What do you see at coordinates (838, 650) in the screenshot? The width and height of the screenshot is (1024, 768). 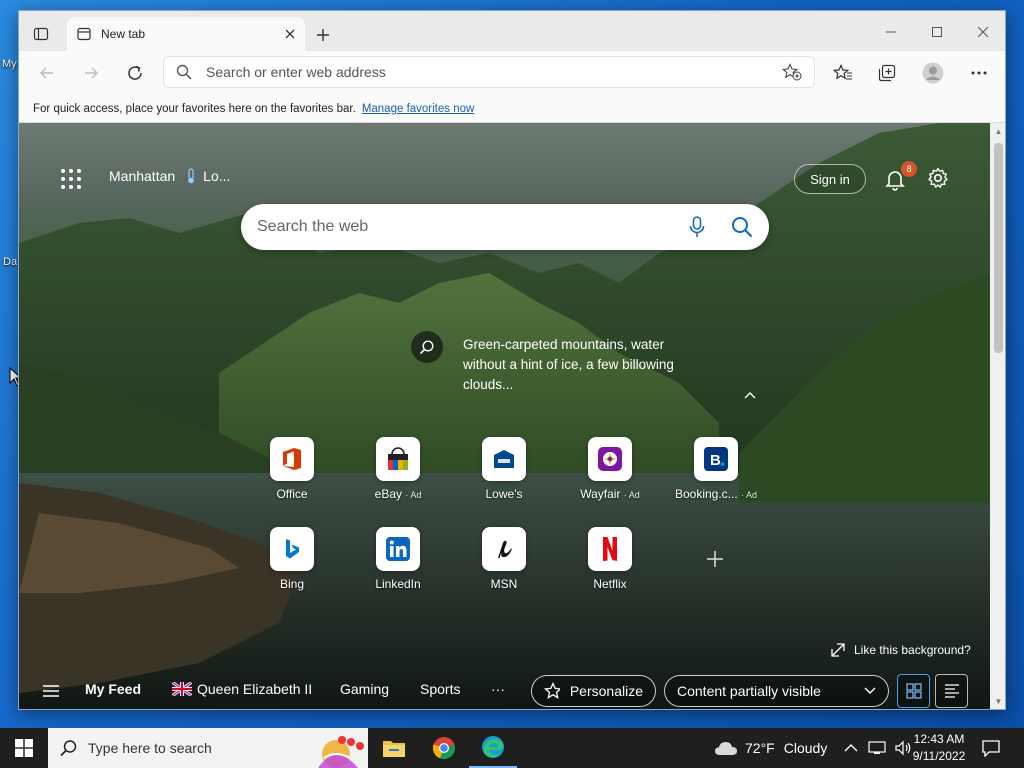 I see `expand-icon` at bounding box center [838, 650].